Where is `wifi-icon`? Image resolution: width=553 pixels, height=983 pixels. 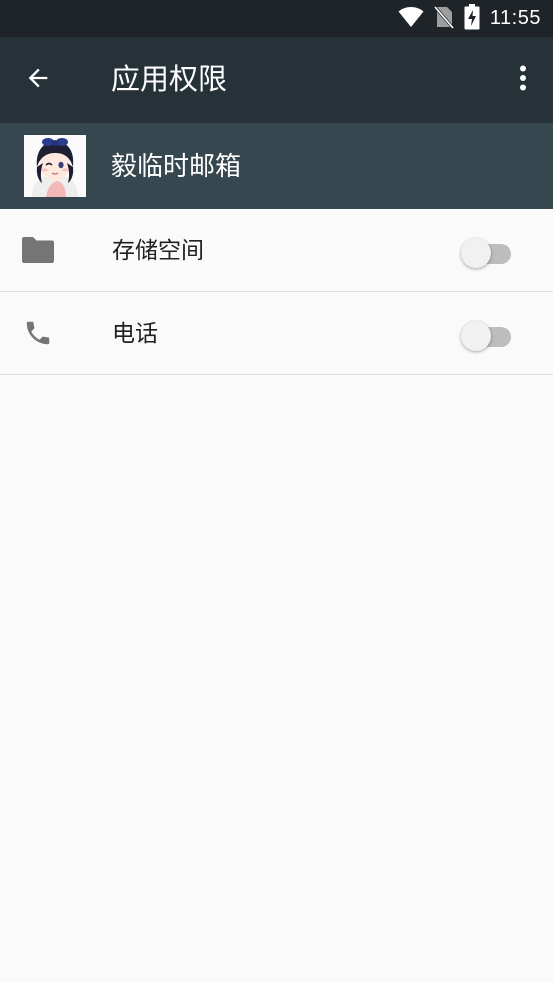
wifi-icon is located at coordinates (411, 19).